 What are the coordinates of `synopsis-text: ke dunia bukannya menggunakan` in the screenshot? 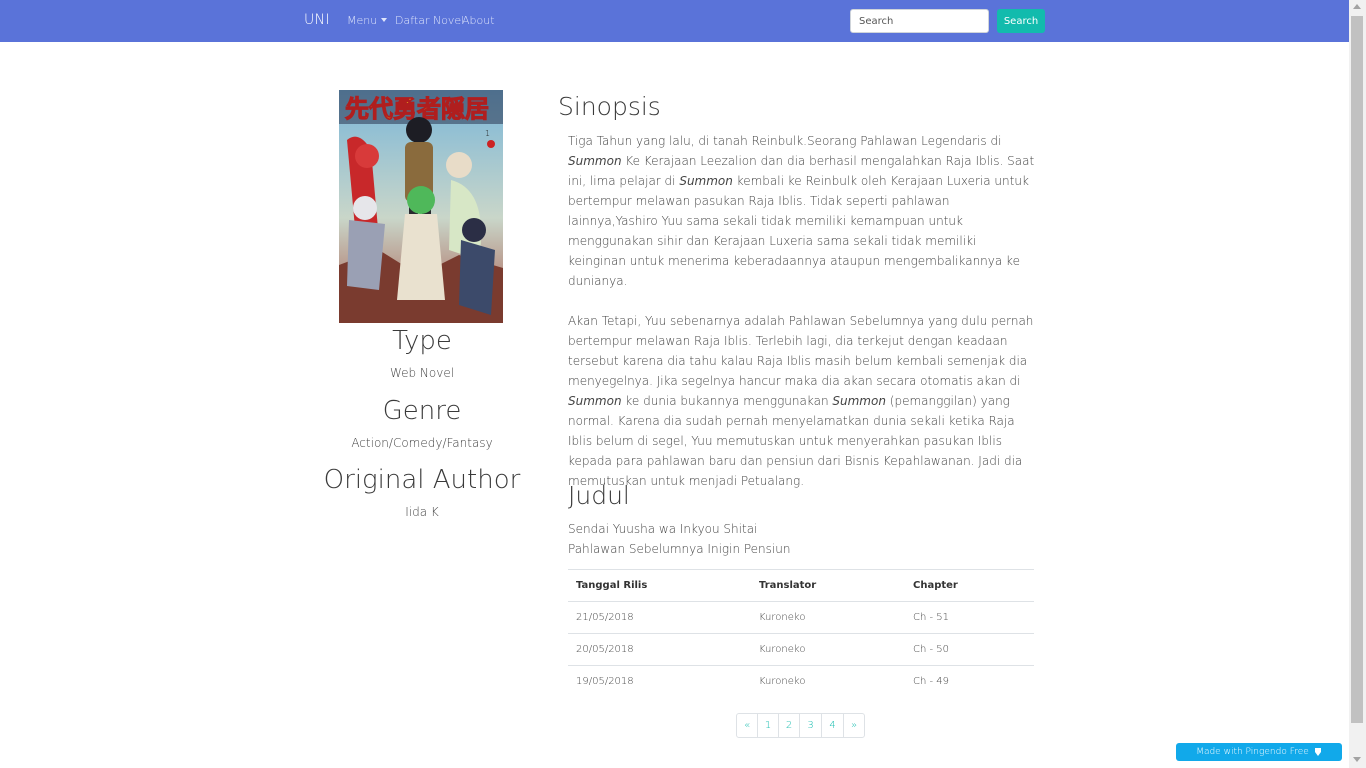 It's located at (727, 401).